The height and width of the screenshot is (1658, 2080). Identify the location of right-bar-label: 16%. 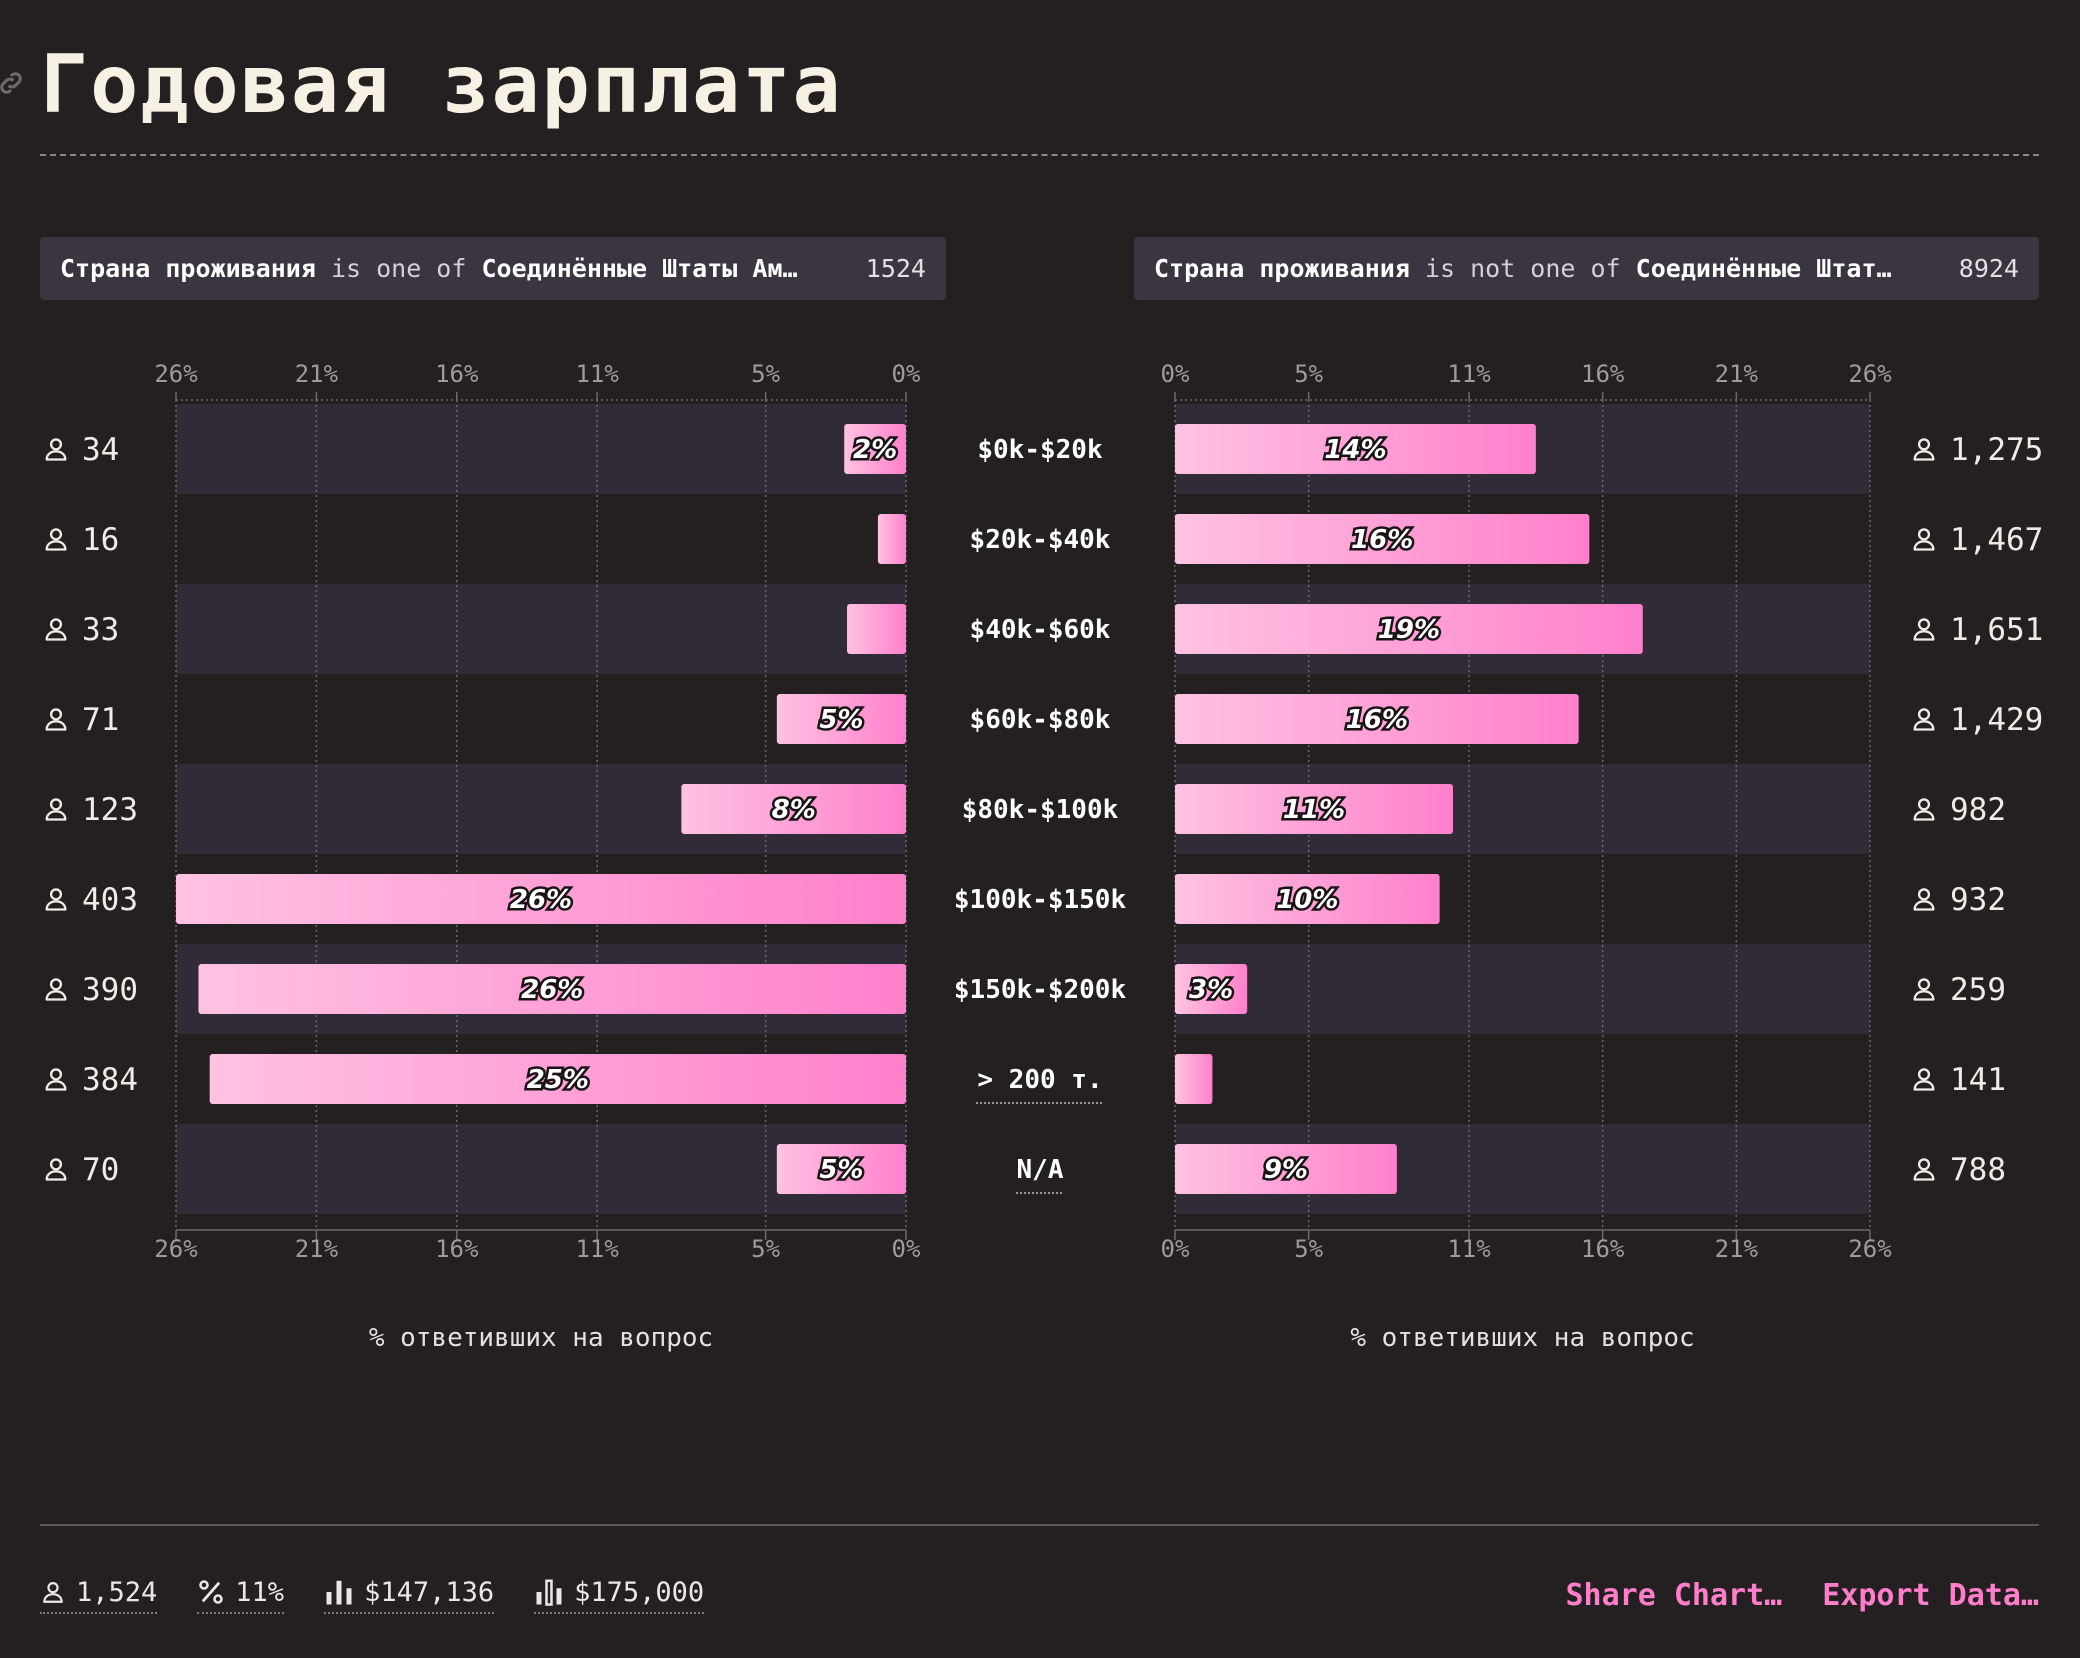
(1377, 720).